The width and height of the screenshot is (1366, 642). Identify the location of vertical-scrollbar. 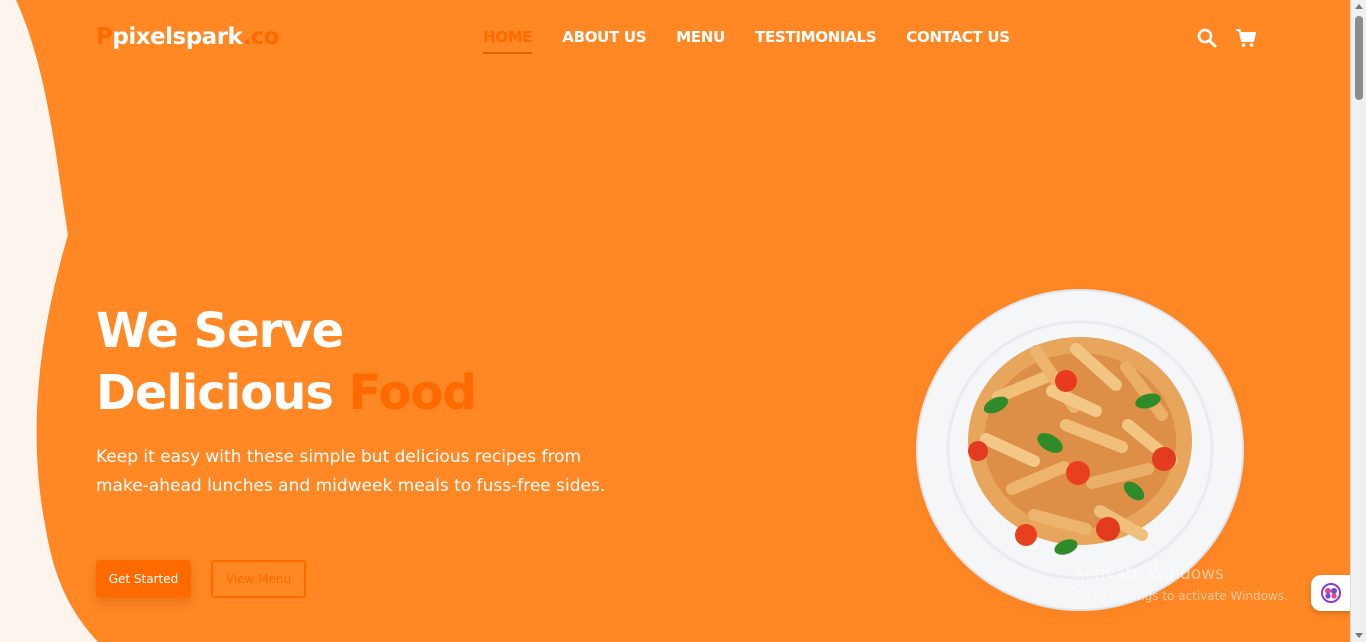
(1358, 321).